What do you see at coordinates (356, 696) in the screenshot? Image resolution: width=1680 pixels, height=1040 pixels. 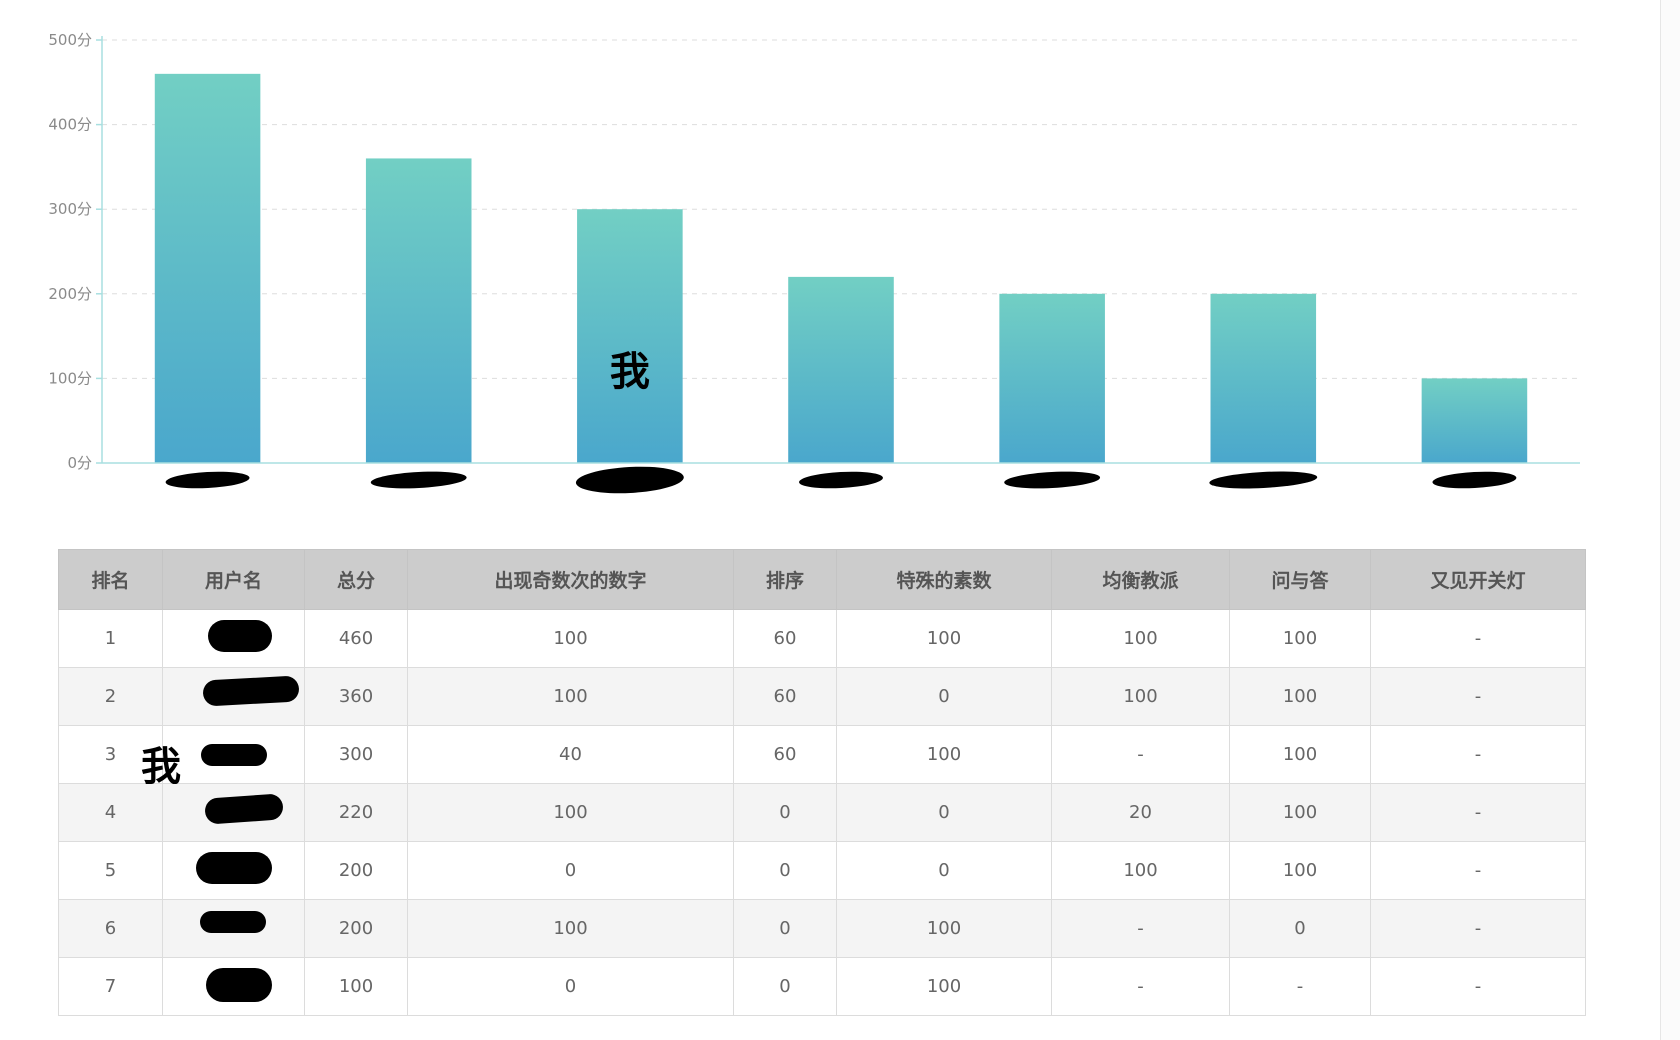 I see `total-score-cell: 360` at bounding box center [356, 696].